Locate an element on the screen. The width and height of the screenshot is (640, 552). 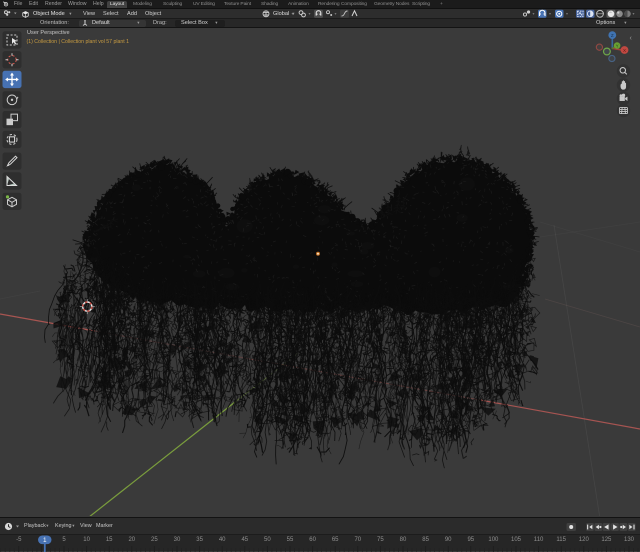
svg-text: Y is located at coordinates (617, 45).